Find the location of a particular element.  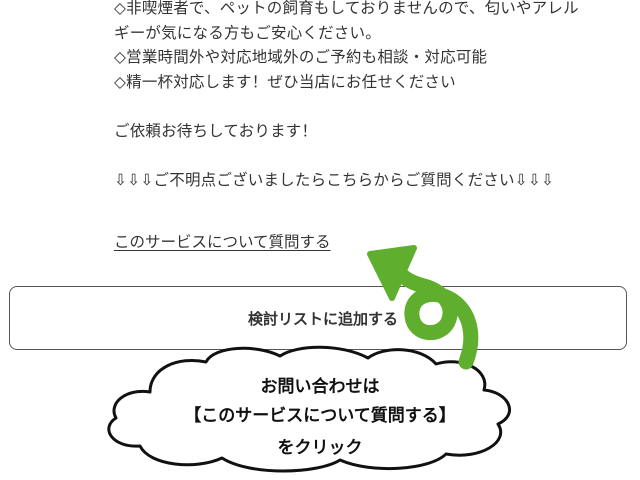

description-line: ご依頼お待ちしております！ is located at coordinates (216, 130).